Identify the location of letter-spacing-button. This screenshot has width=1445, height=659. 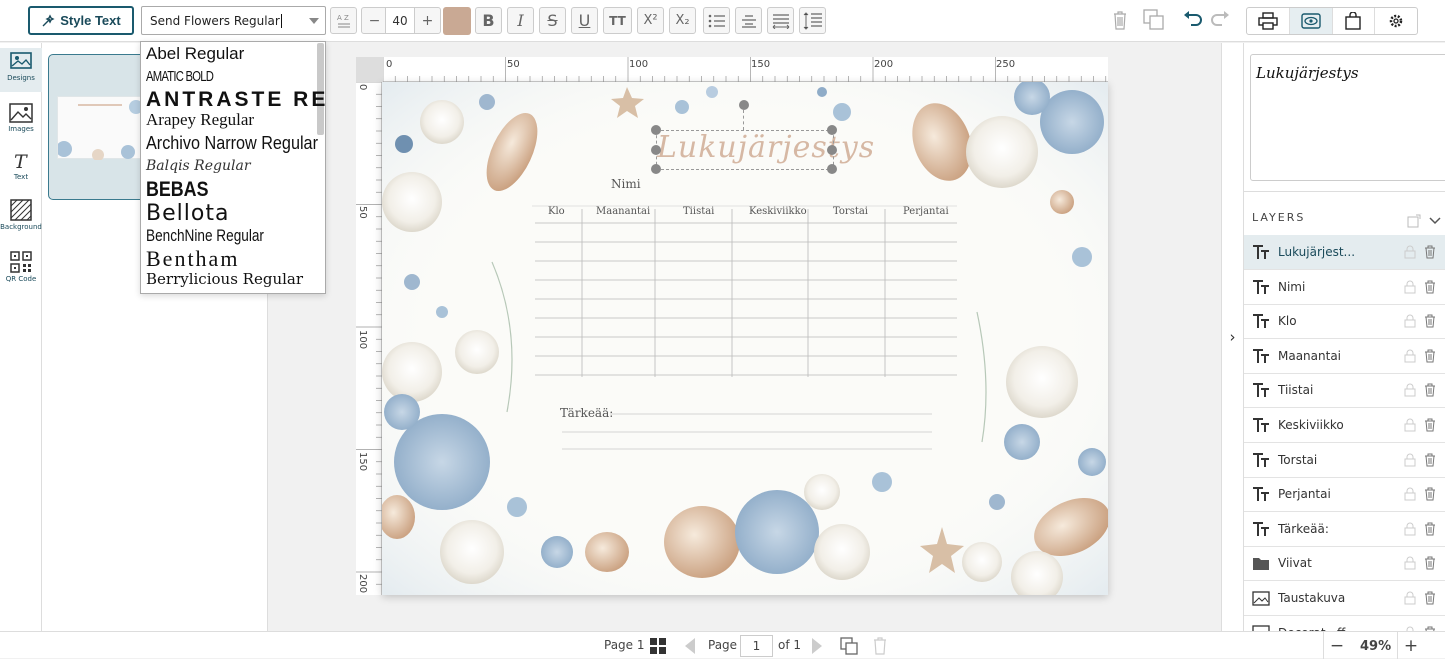
(780, 20).